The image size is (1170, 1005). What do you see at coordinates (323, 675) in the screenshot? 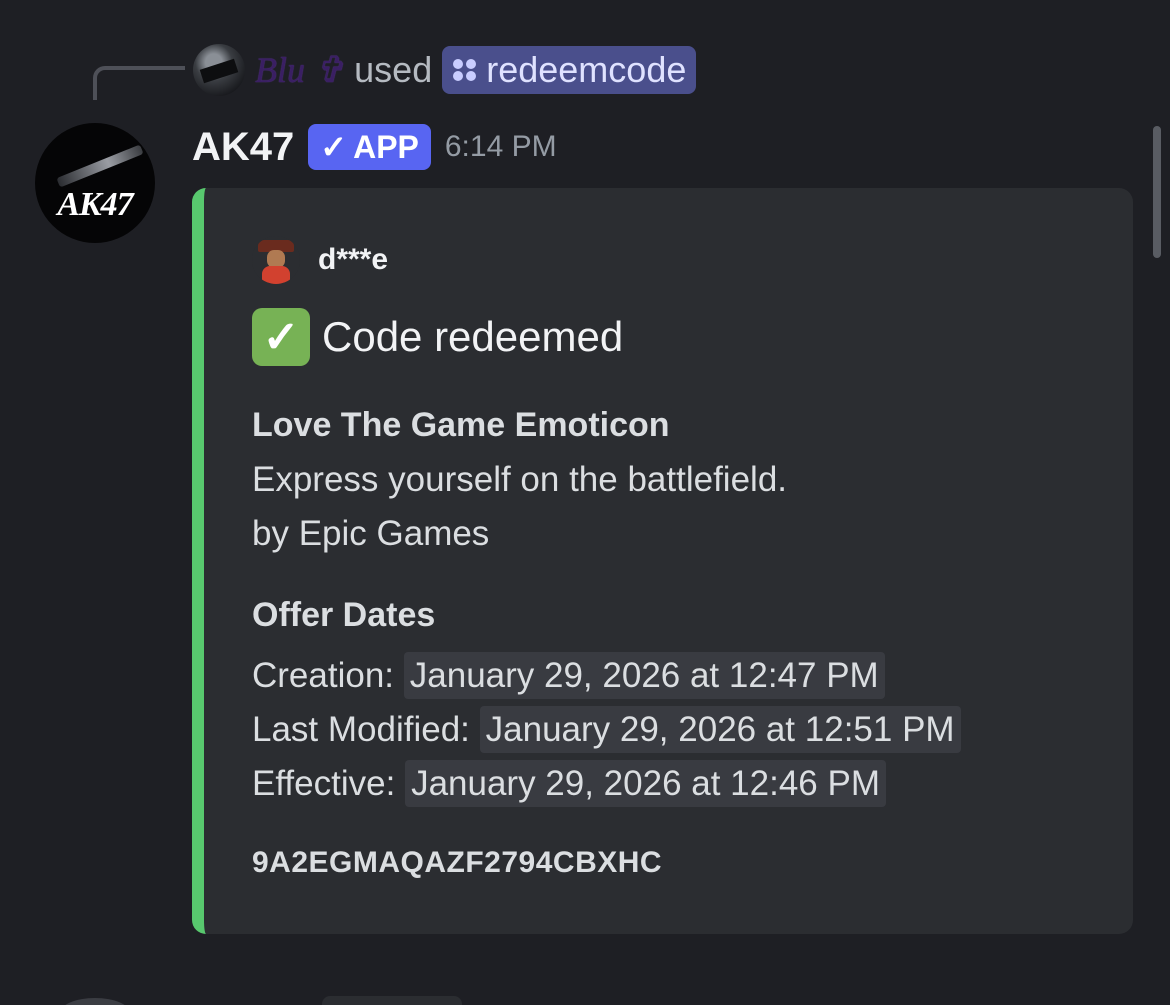
I see `date-label: Creation:` at bounding box center [323, 675].